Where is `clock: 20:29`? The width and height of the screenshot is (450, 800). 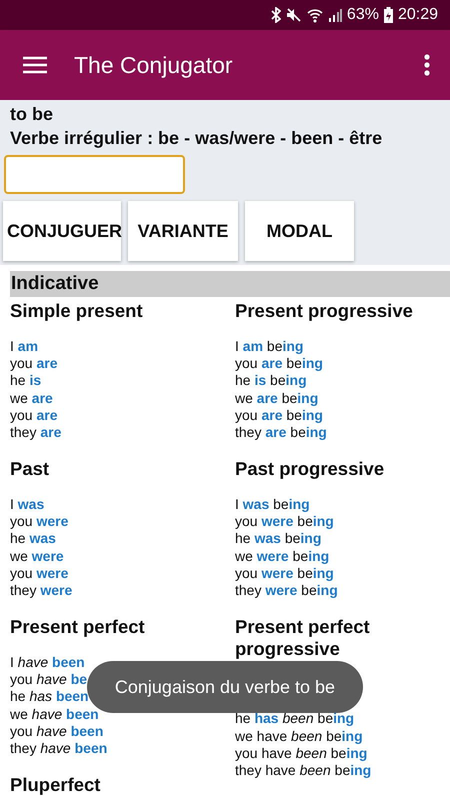 clock: 20:29 is located at coordinates (418, 15).